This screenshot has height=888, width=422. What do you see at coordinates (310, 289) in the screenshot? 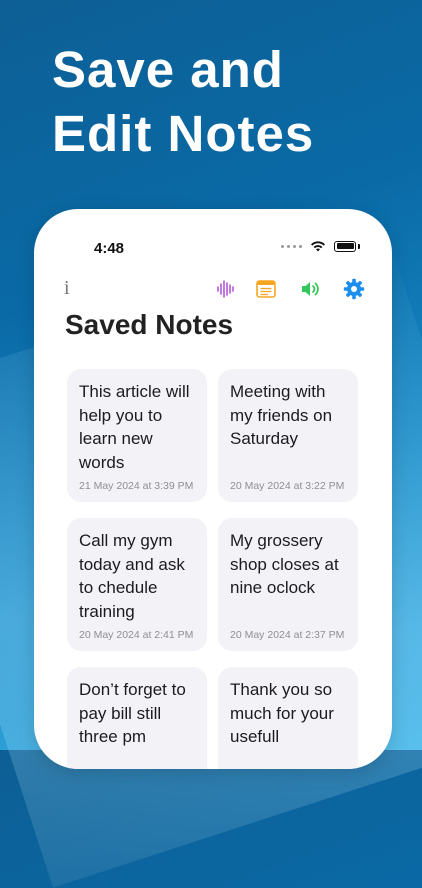
I see `speaker-icon` at bounding box center [310, 289].